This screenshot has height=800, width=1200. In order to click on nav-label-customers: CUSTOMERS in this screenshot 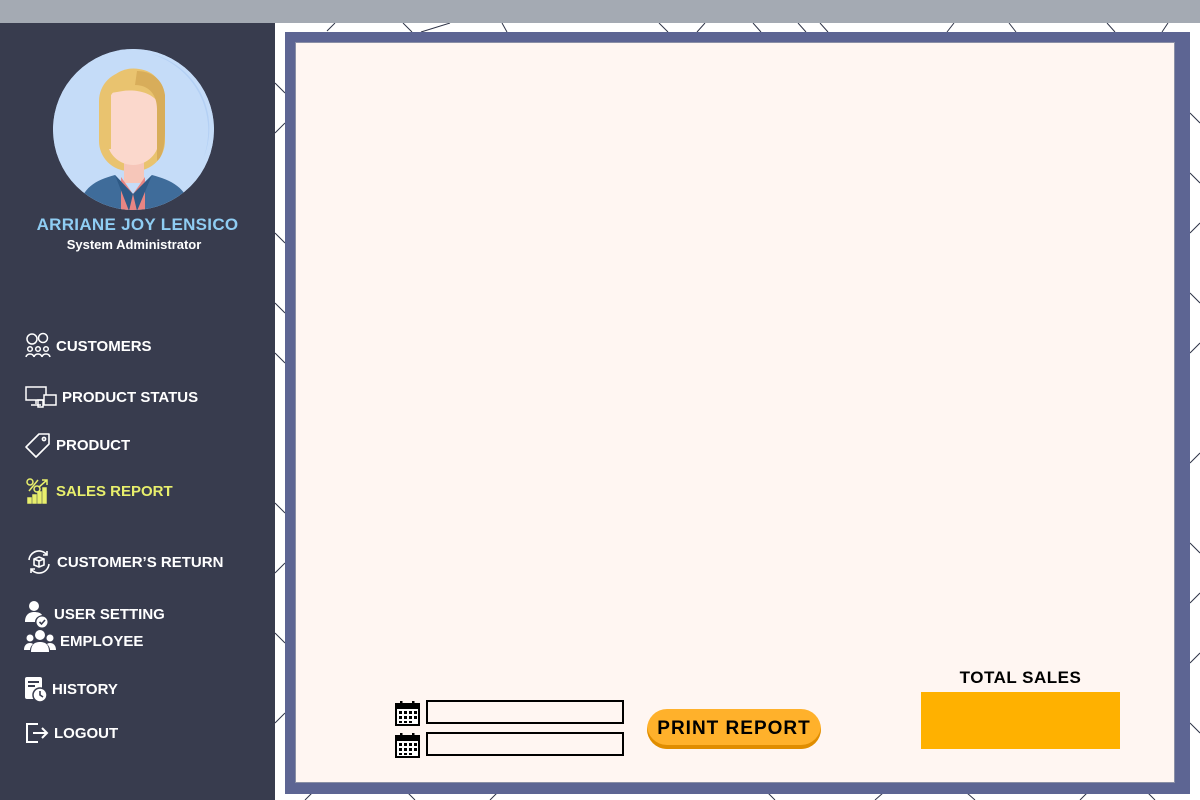, I will do `click(104, 346)`.